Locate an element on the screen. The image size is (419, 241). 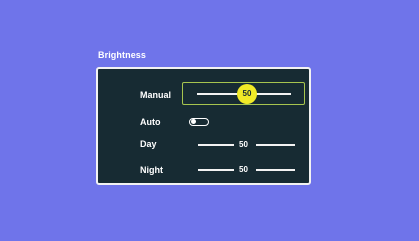
night-label: Night is located at coordinates (151, 170).